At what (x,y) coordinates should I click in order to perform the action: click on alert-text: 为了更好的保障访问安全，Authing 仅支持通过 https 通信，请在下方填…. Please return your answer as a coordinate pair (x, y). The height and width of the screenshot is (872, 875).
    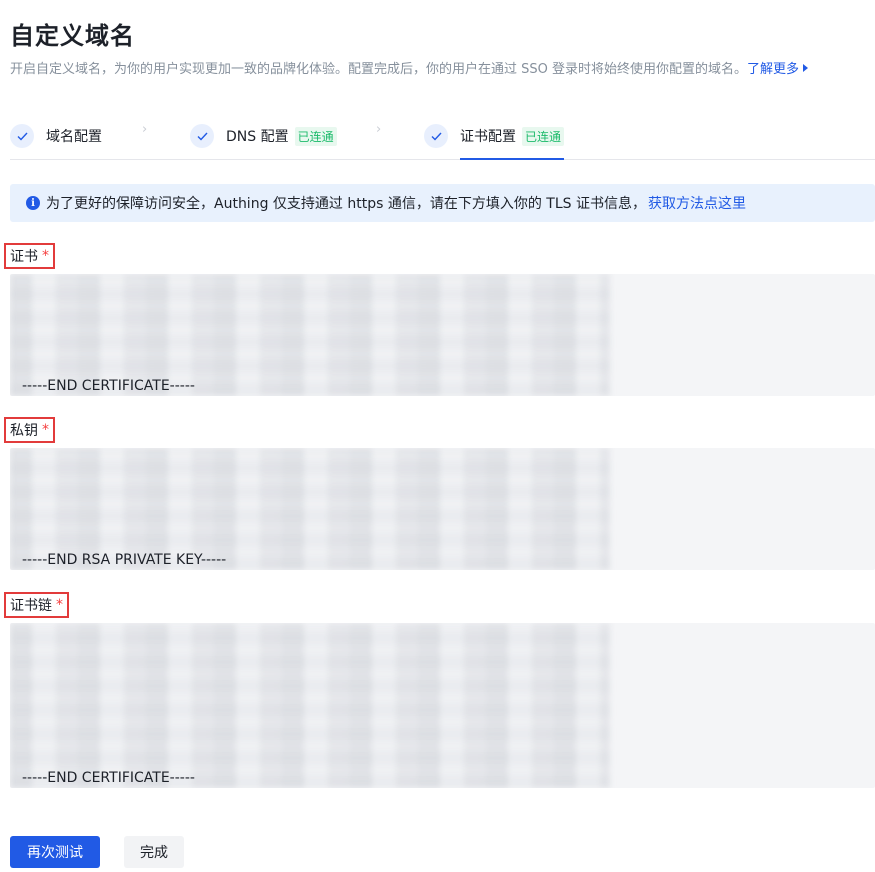
    Looking at the image, I should click on (346, 204).